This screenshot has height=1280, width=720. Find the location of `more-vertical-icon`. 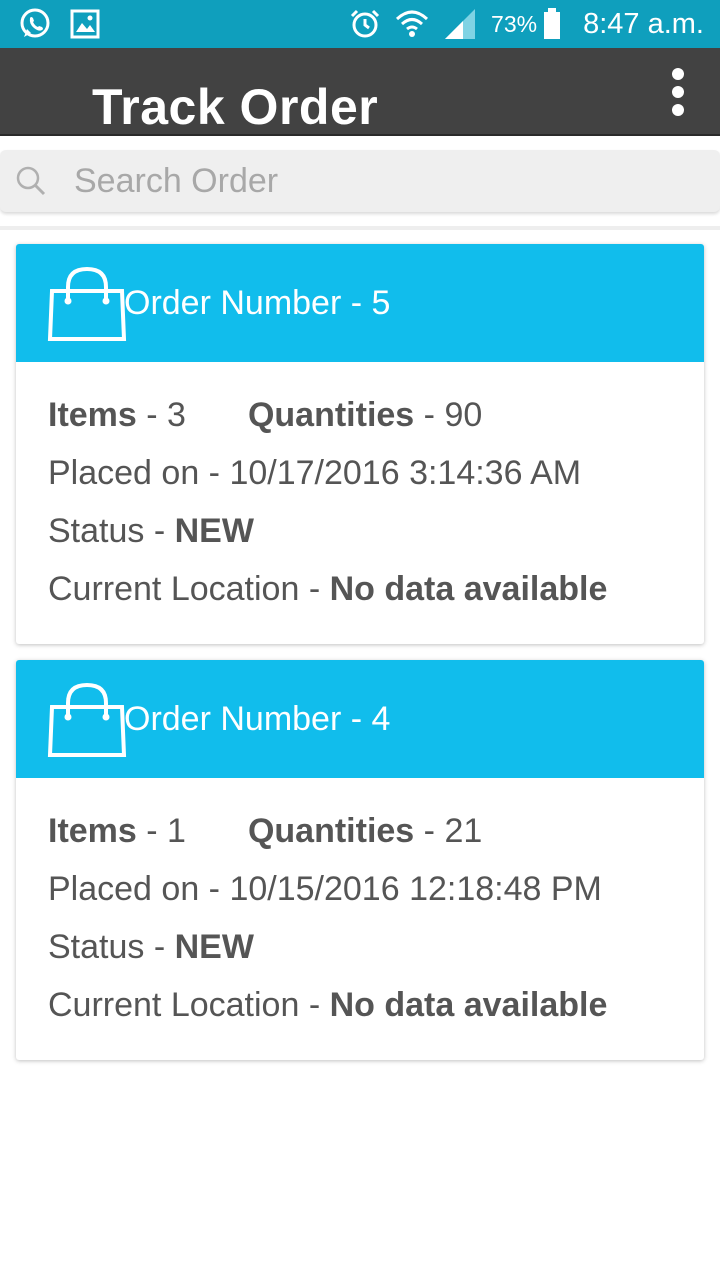

more-vertical-icon is located at coordinates (678, 92).